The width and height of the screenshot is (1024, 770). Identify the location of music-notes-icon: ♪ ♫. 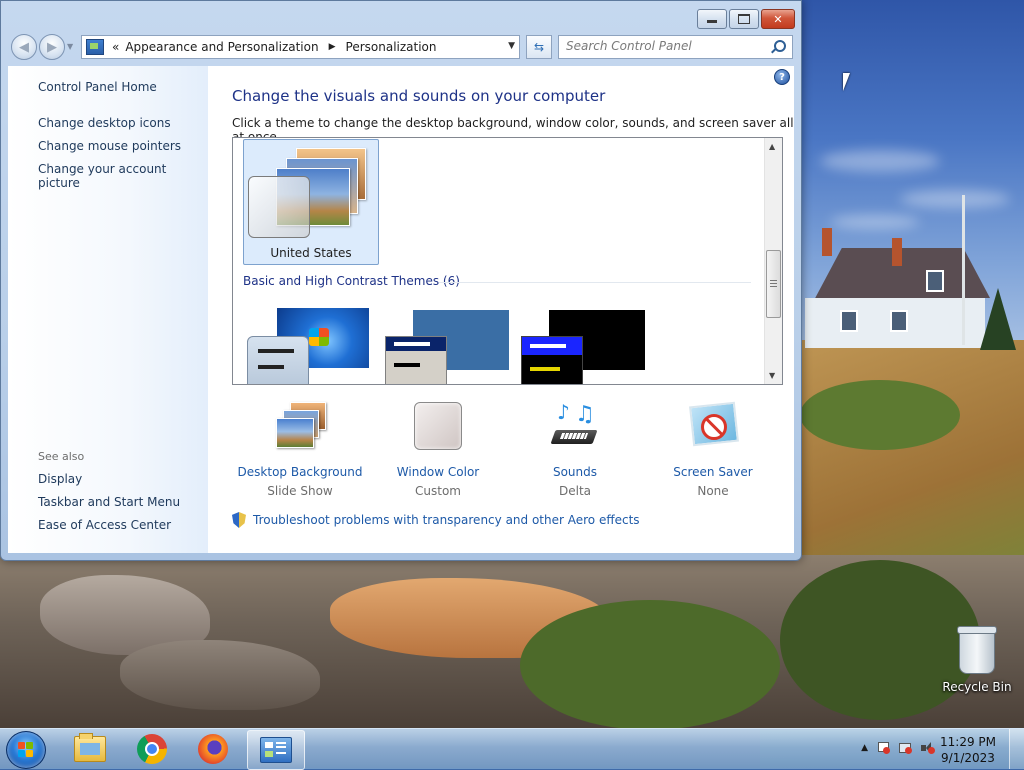
(574, 425).